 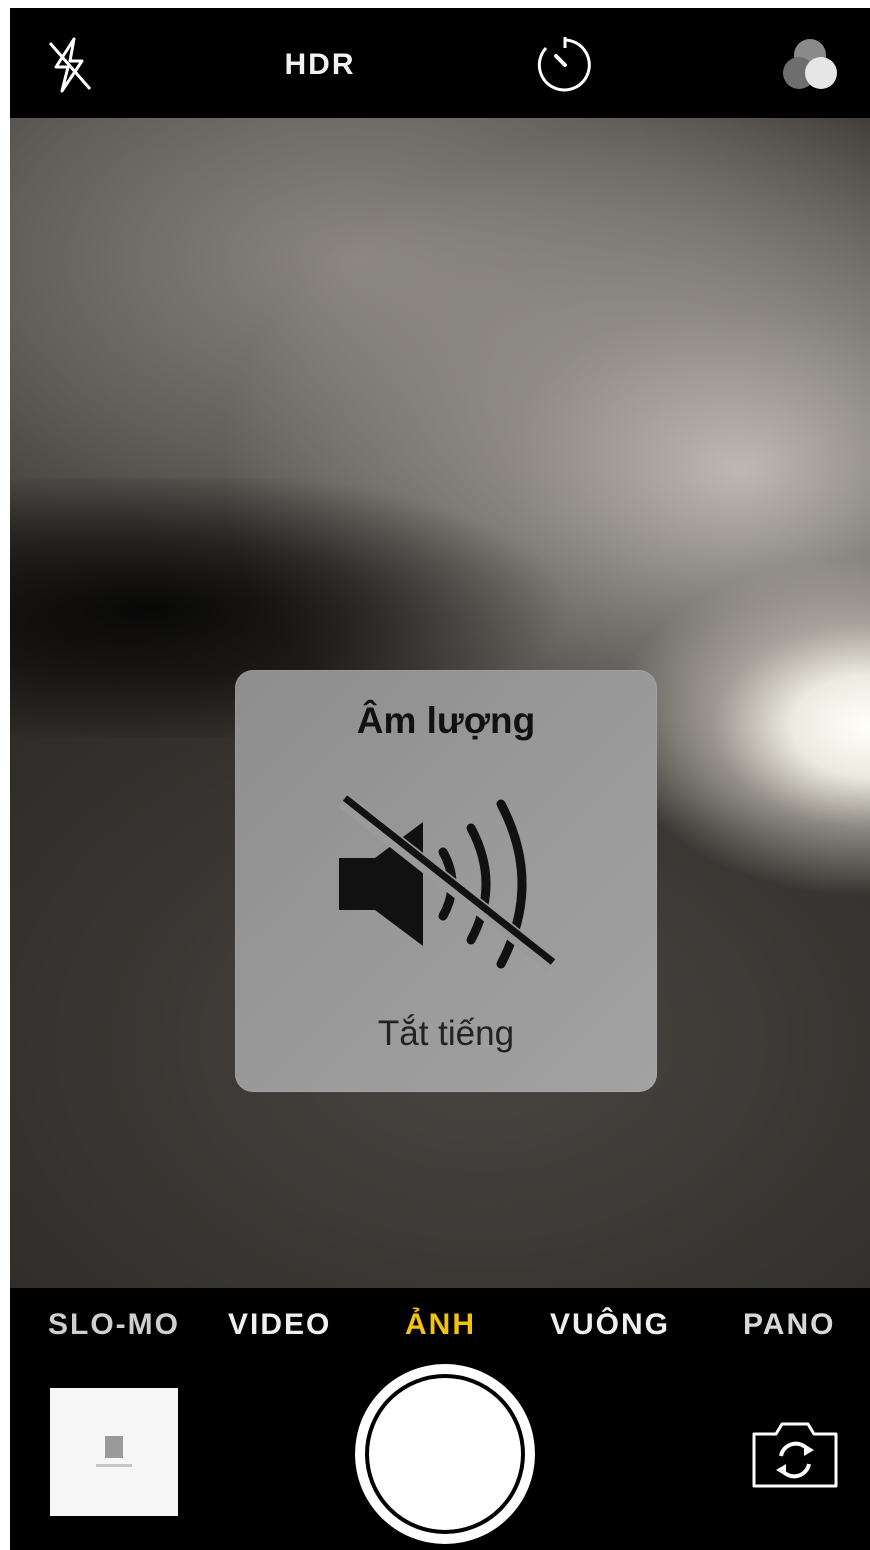 I want to click on flip-camera-icon, so click(x=795, y=1455).